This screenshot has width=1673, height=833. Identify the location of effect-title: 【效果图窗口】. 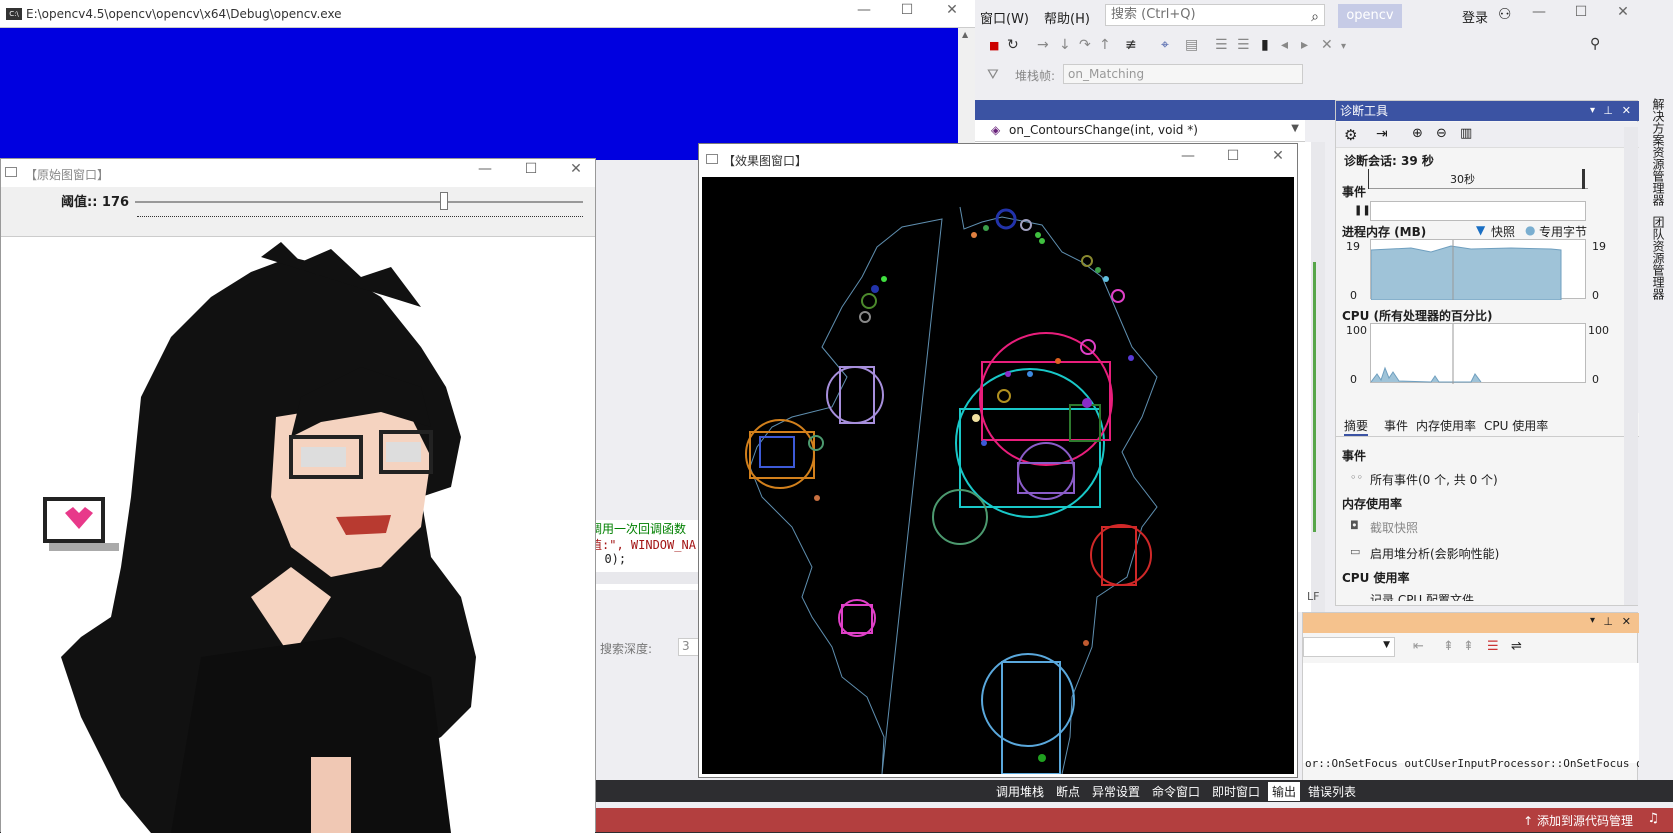
(765, 161).